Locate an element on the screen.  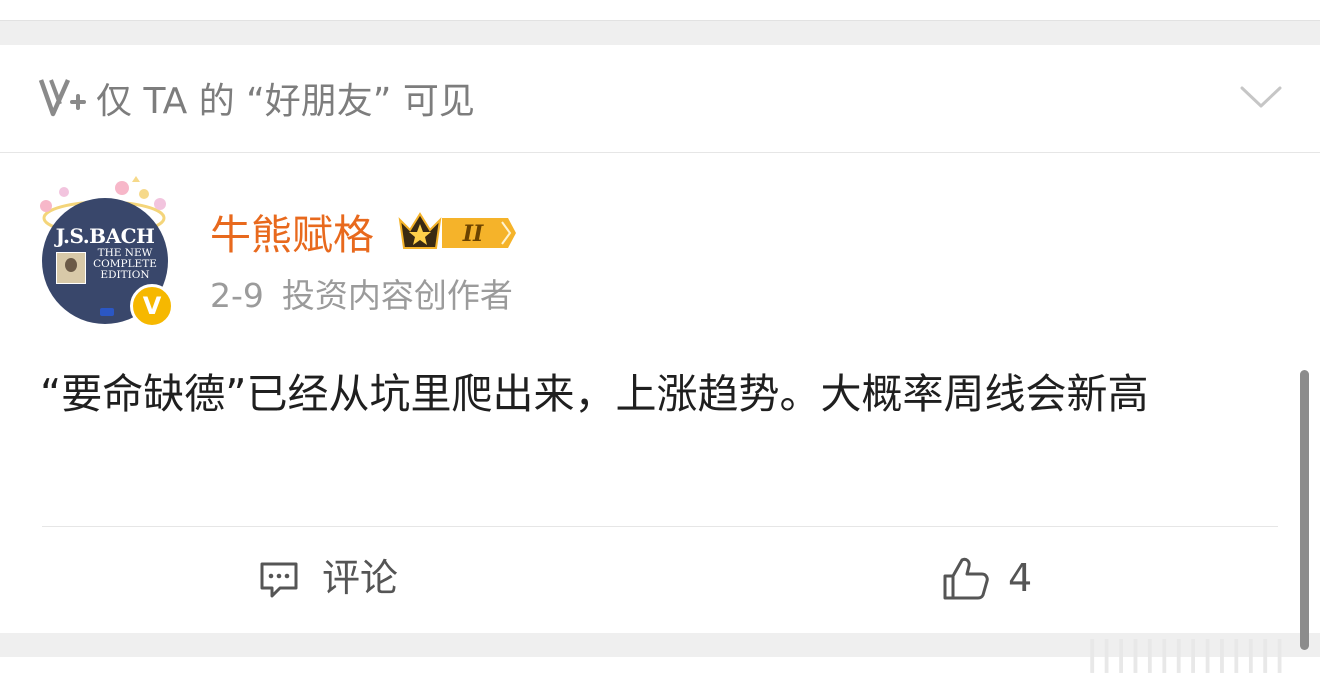
avatar-album-subtitle: THE NEW COMPLETE EDITION is located at coordinates (125, 264).